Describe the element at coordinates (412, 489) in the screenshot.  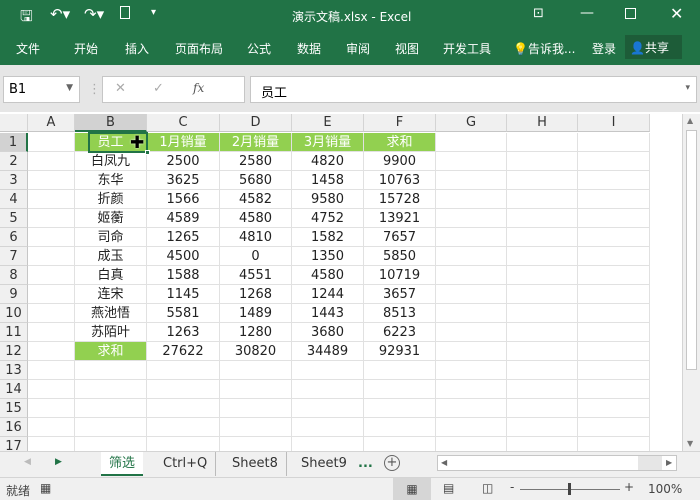
I see `normal-view-icon: ▦` at that location.